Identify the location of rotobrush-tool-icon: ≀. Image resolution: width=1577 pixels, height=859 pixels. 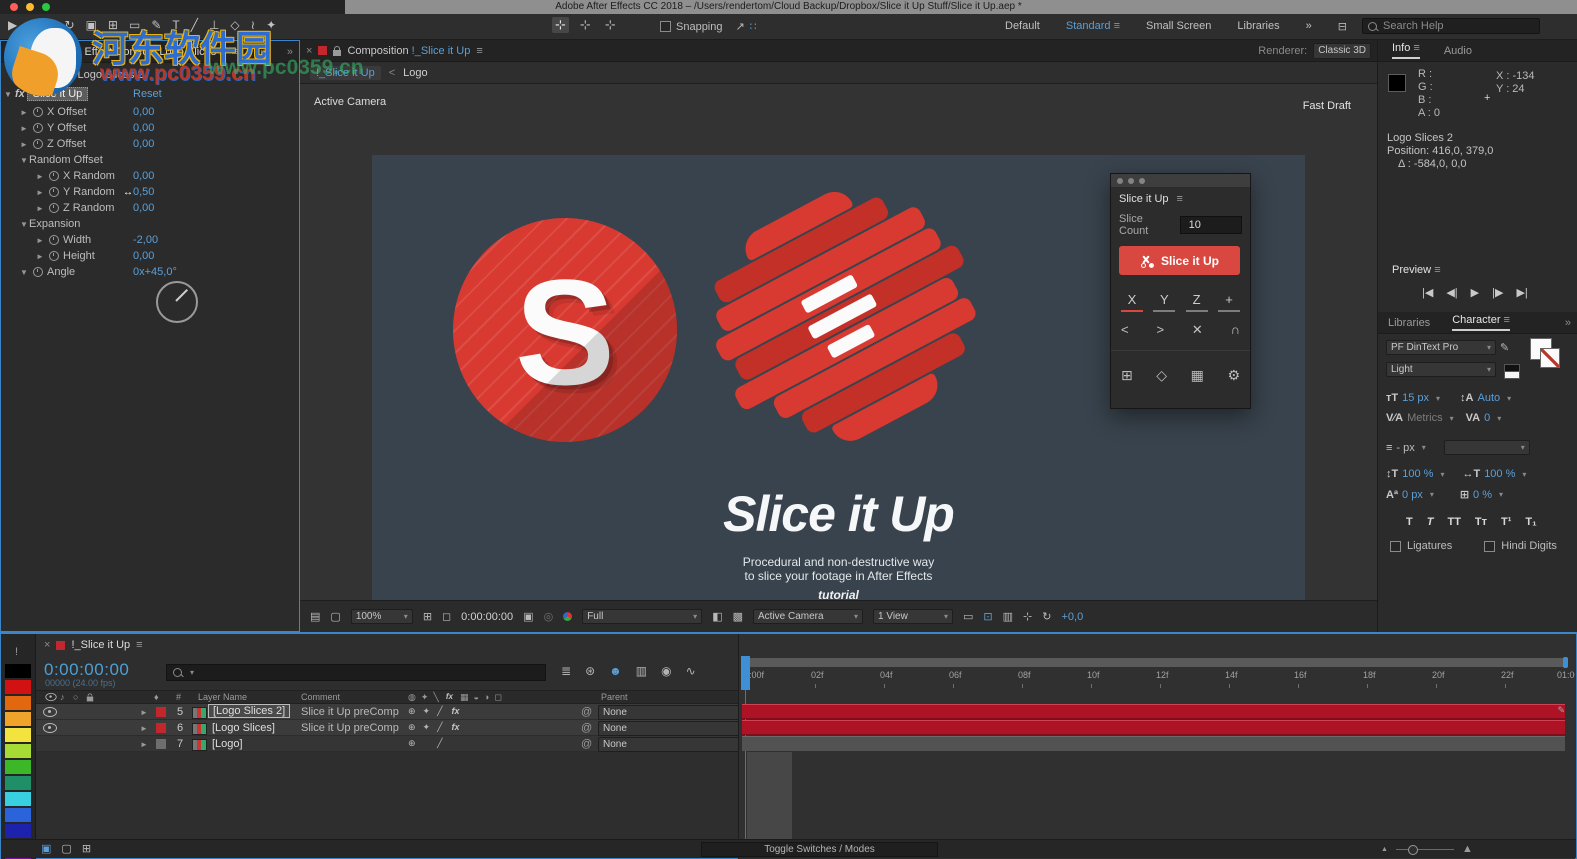
(253, 25).